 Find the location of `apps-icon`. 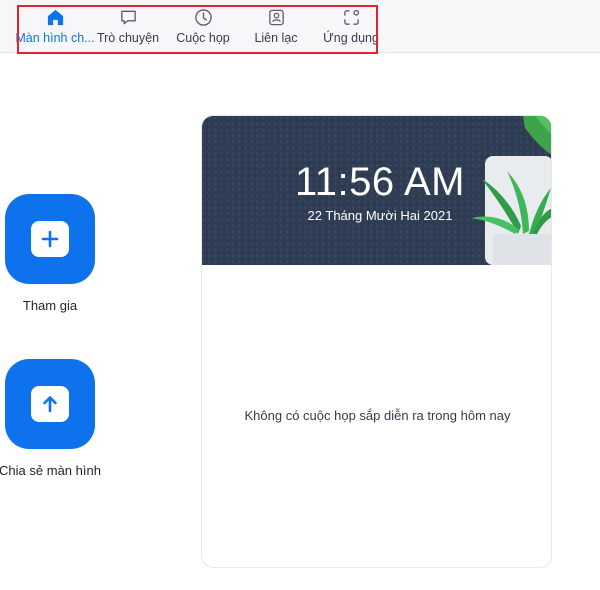

apps-icon is located at coordinates (351, 17).